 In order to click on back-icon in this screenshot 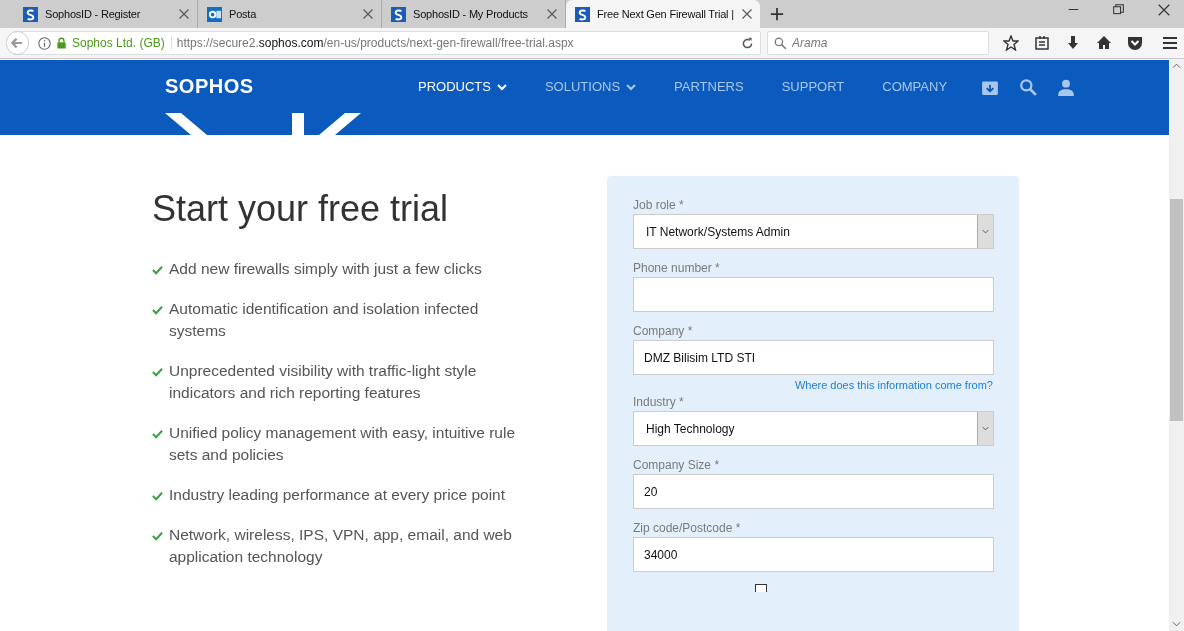, I will do `click(17, 43)`.